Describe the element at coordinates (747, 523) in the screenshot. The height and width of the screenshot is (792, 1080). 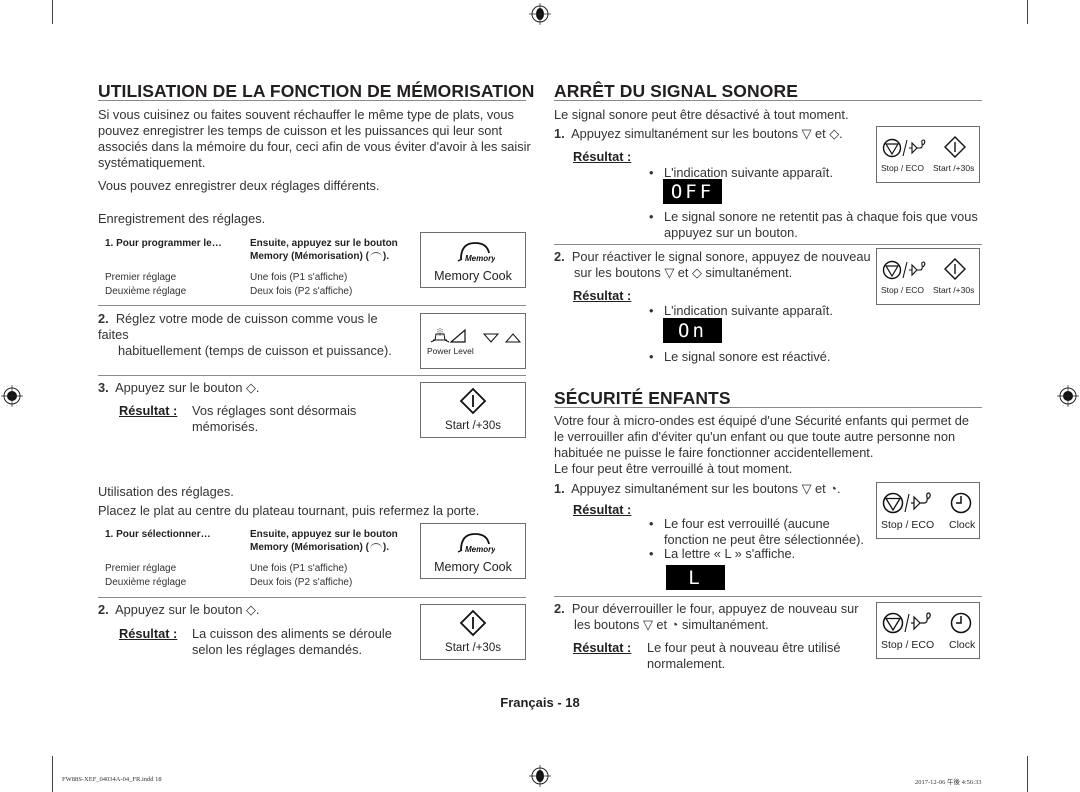
I see `bullet-line: Le four est verrouillé (aucune` at that location.